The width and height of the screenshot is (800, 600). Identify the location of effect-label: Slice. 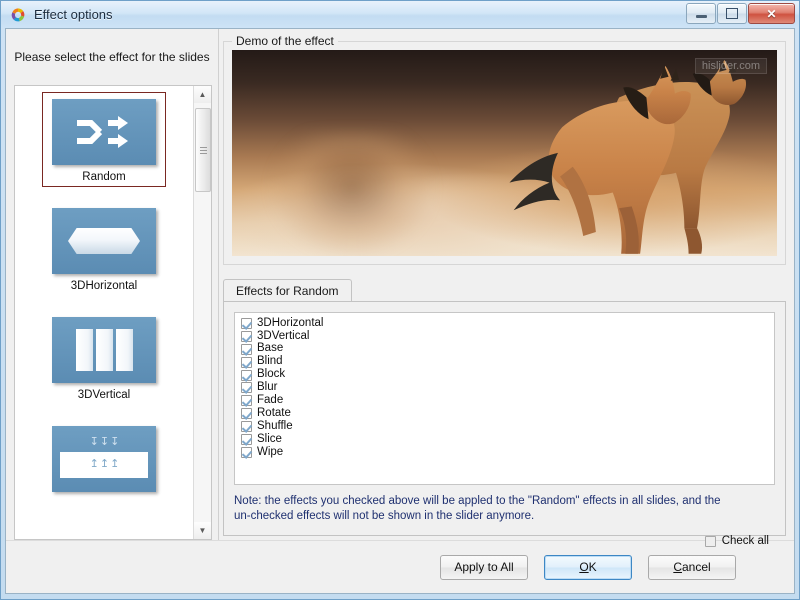
(269, 438).